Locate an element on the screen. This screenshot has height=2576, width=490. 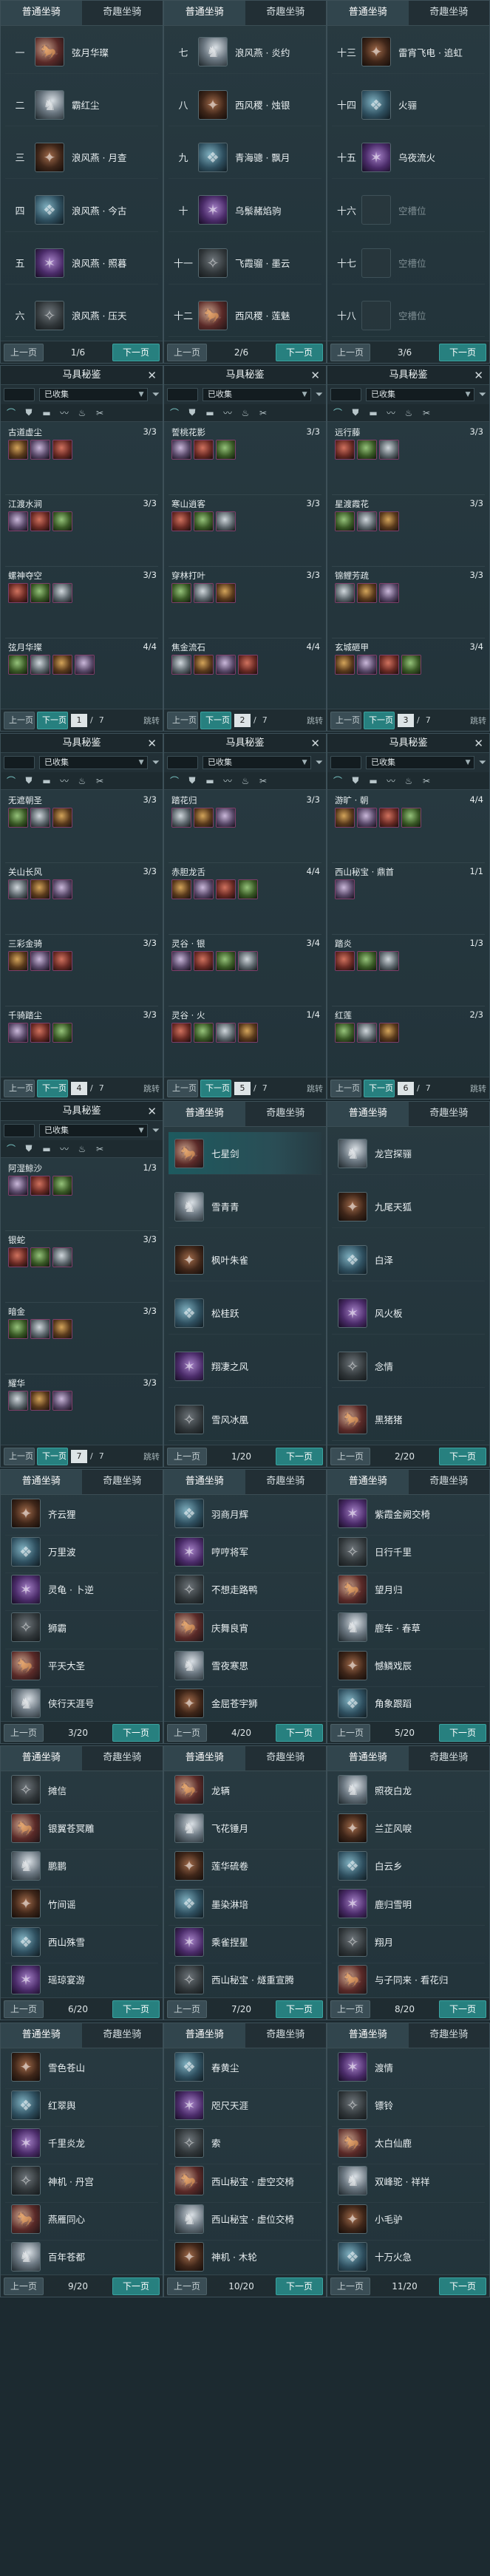
mount-row: ✧ 西山秘宝 · 燧重宣腾 is located at coordinates (245, 1980).